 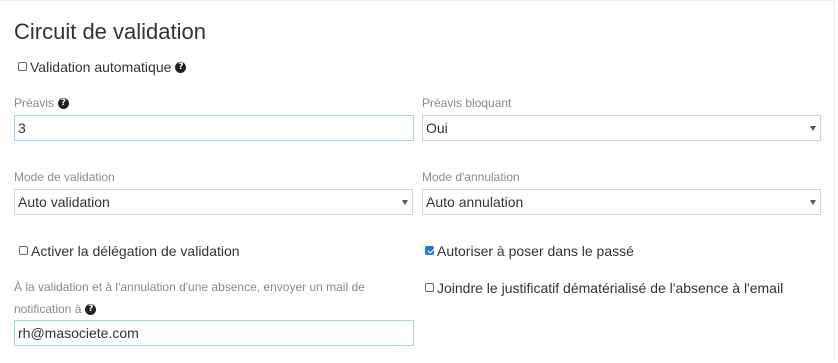 What do you see at coordinates (214, 128) in the screenshot?
I see `preavis-input: 3` at bounding box center [214, 128].